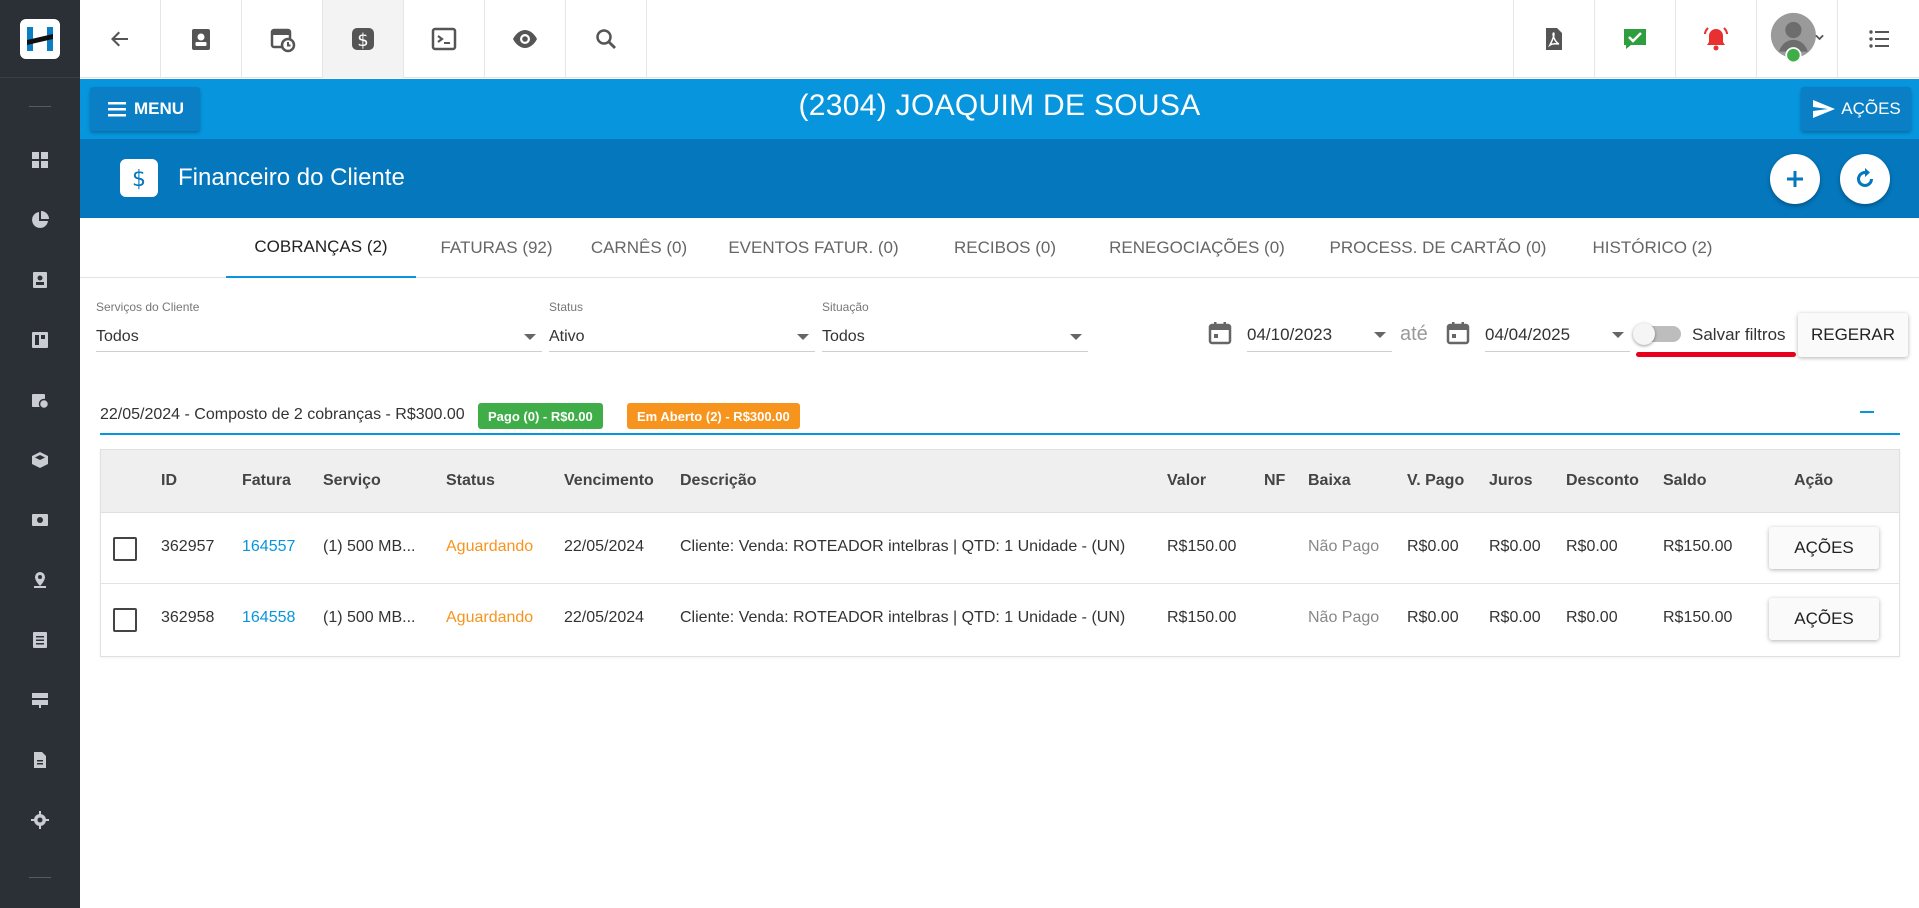 This screenshot has width=1919, height=908. Describe the element at coordinates (40, 760) in the screenshot. I see `sidebar-item-files` at that location.